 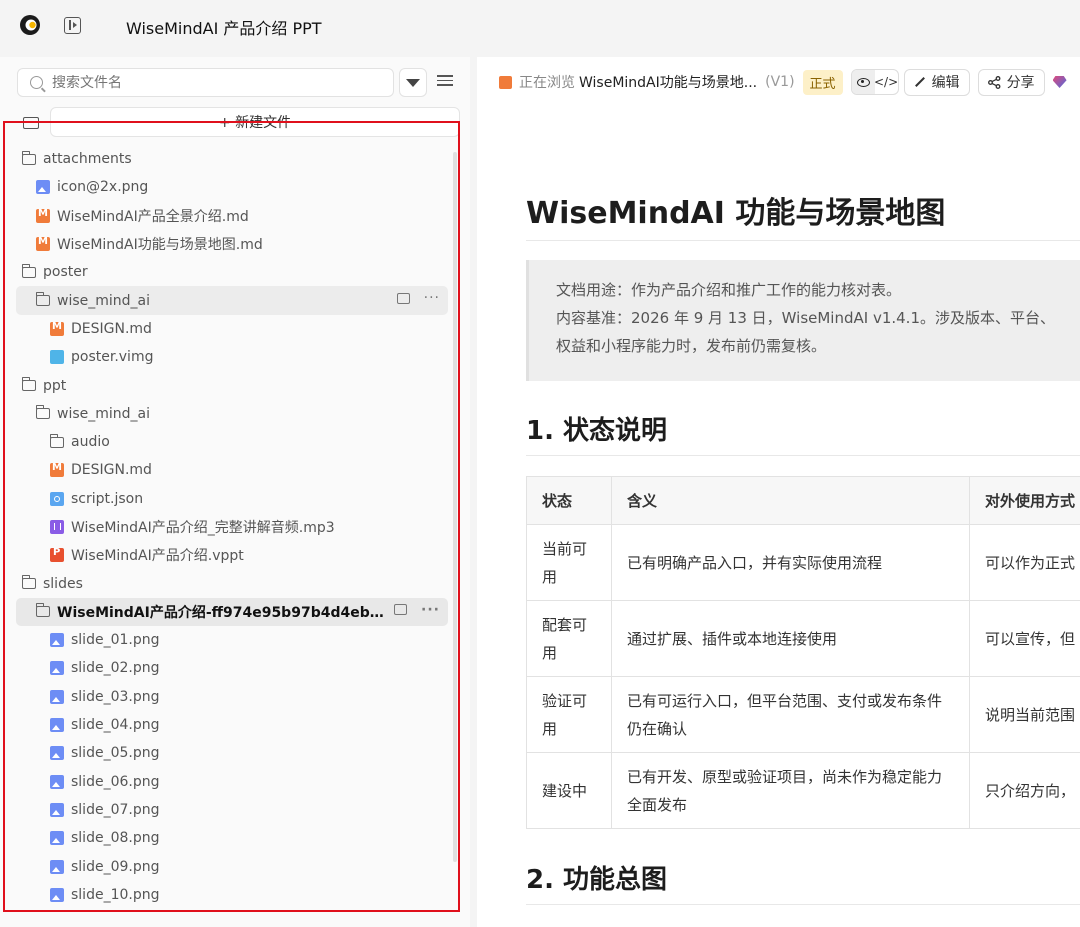 What do you see at coordinates (540, 26) in the screenshot?
I see `title-bar: WiseMindAI 产品介绍 PPT` at bounding box center [540, 26].